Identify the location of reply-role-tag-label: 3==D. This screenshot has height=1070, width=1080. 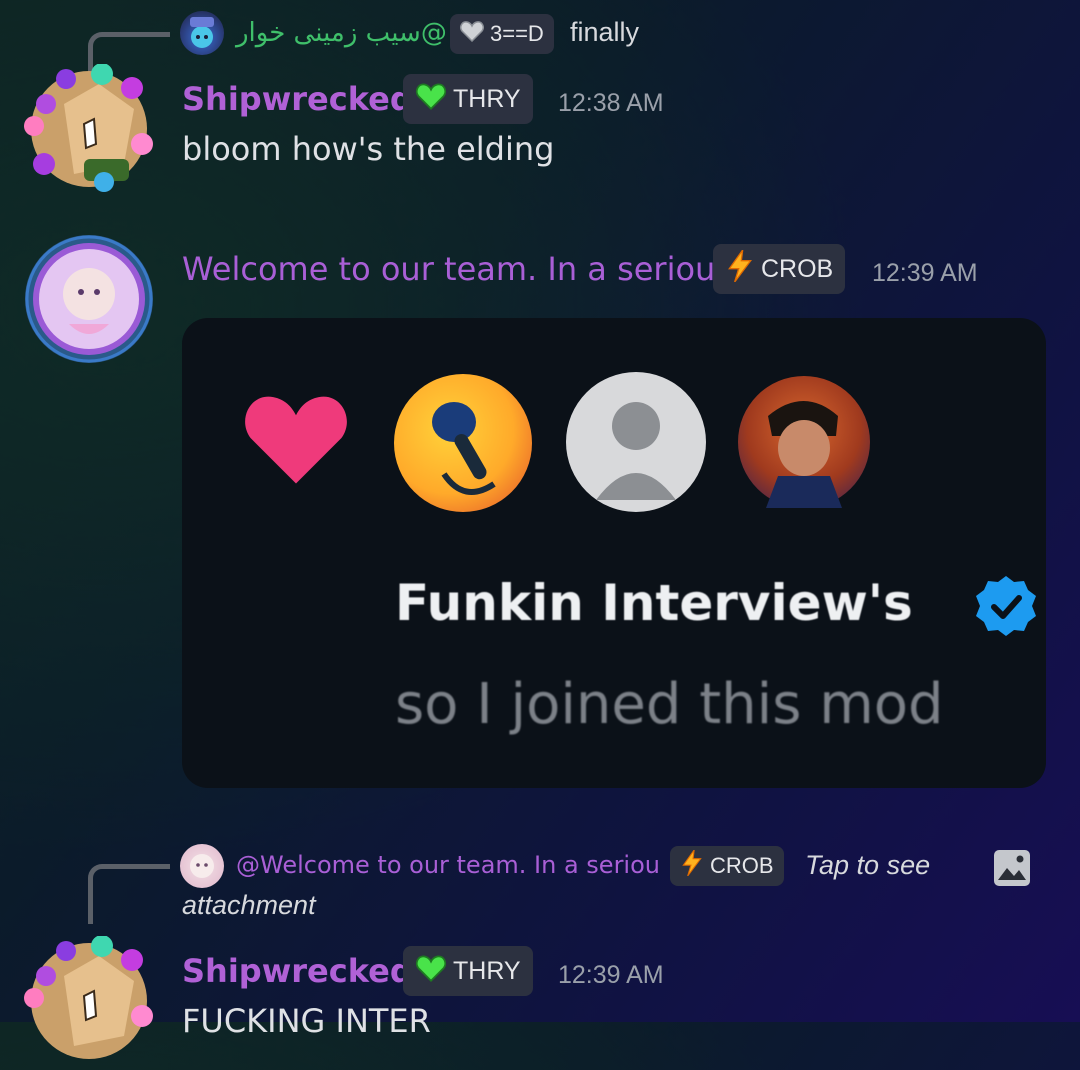
(517, 33).